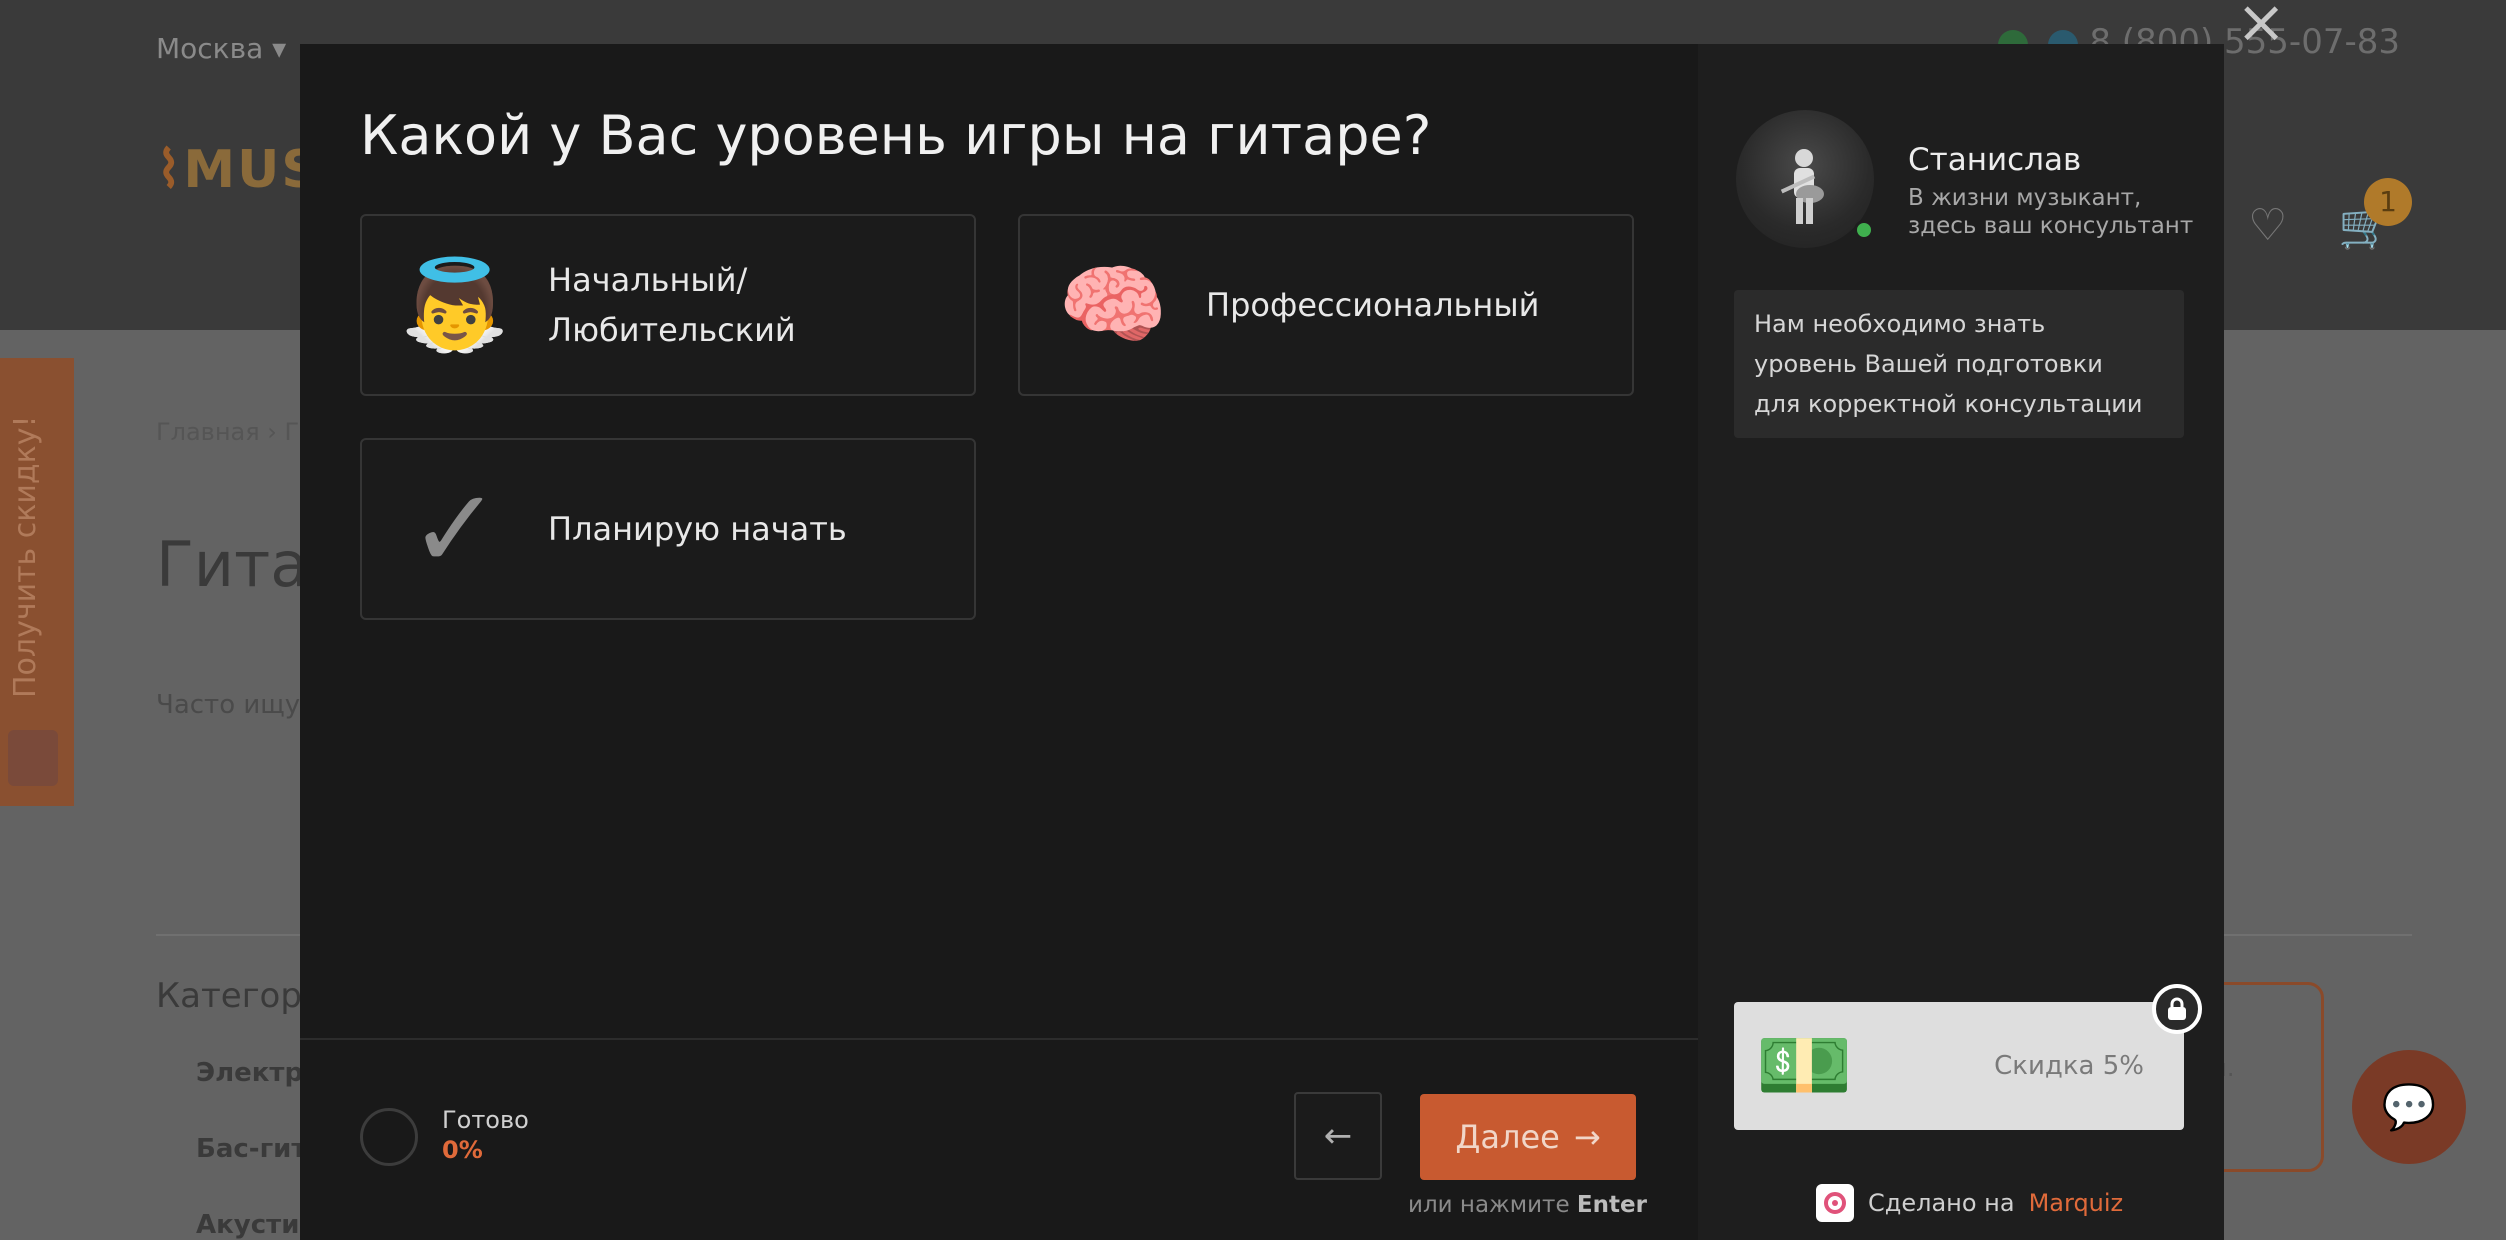 The height and width of the screenshot is (1240, 2506). Describe the element at coordinates (1864, 230) in the screenshot. I see `online-status-dot` at that location.